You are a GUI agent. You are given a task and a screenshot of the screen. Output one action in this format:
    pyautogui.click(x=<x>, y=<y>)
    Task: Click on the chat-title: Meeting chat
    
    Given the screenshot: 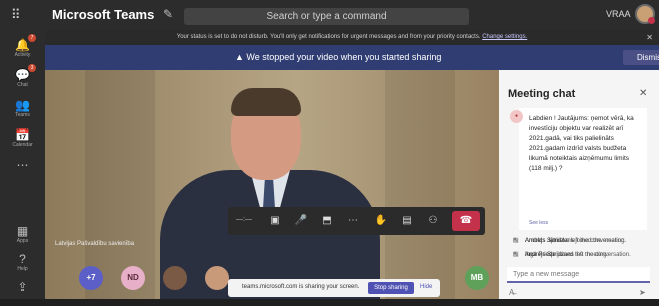 What is the action you would take?
    pyautogui.click(x=542, y=94)
    